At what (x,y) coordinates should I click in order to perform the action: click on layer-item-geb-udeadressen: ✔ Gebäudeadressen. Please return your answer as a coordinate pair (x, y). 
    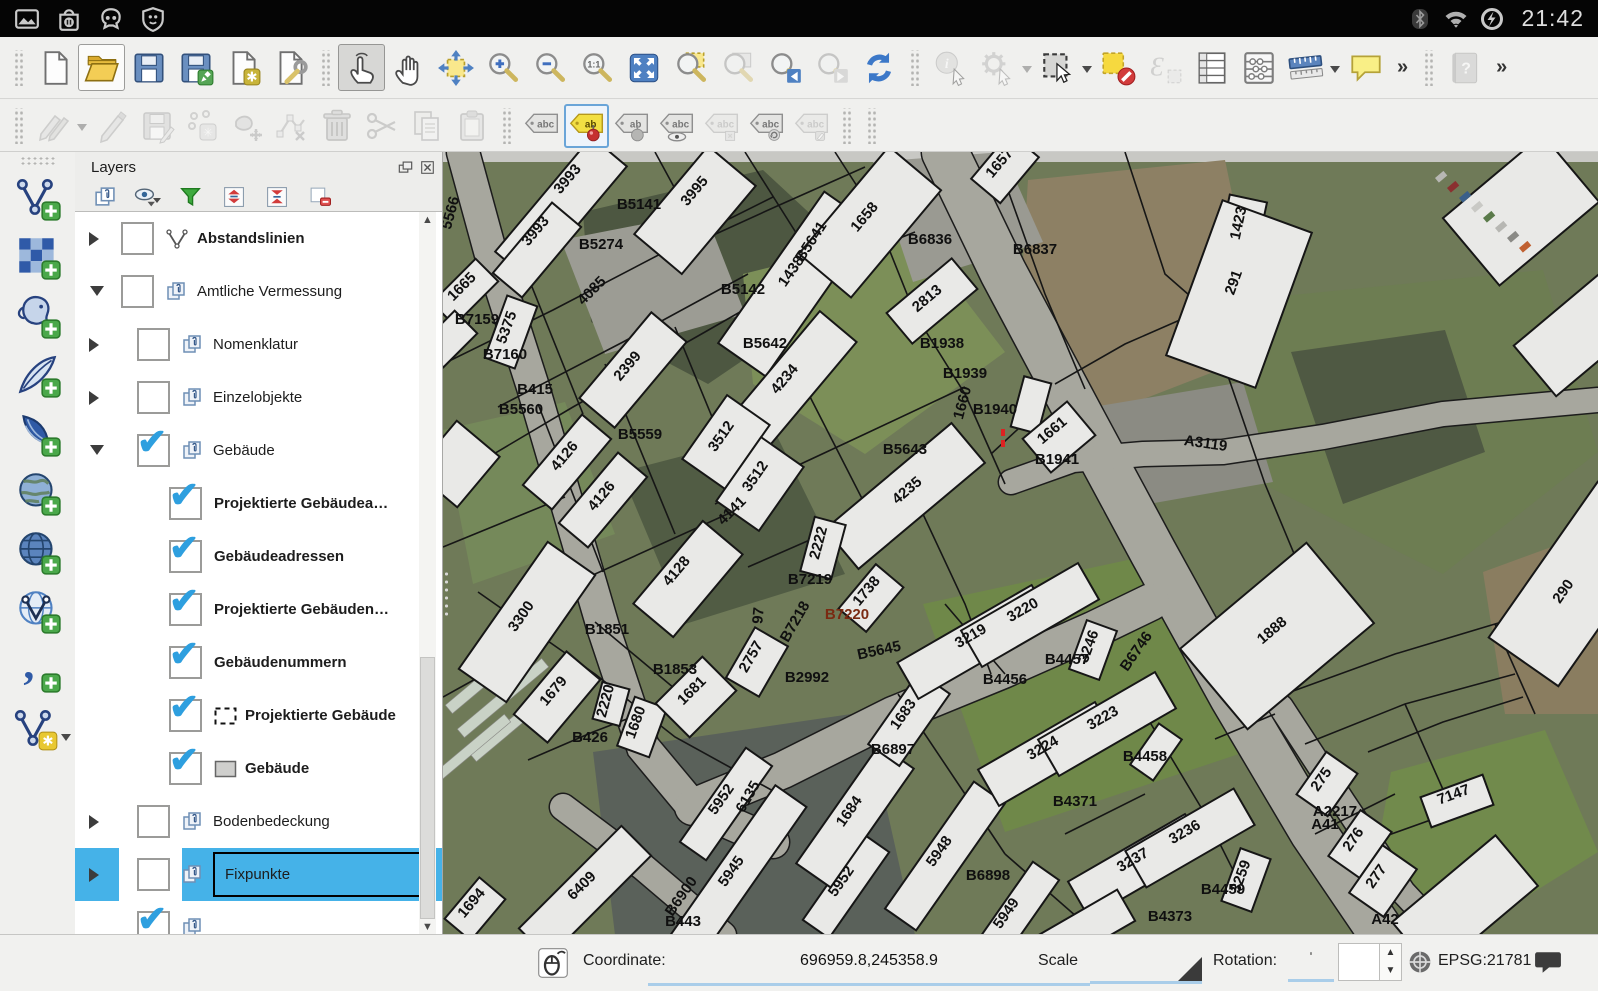
    Looking at the image, I should click on (258, 556).